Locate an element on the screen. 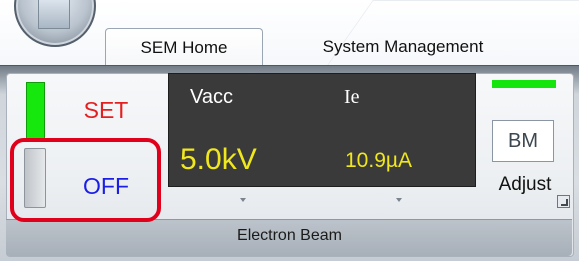 The image size is (579, 262). tab-system-management: System Management is located at coordinates (403, 46).